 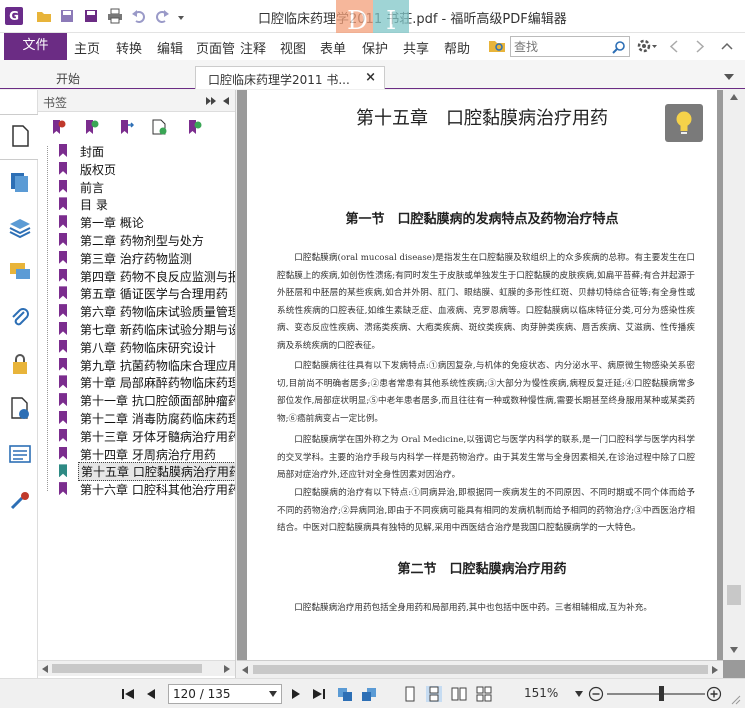 What do you see at coordinates (273, 694) in the screenshot?
I see `page-dropdown-icon` at bounding box center [273, 694].